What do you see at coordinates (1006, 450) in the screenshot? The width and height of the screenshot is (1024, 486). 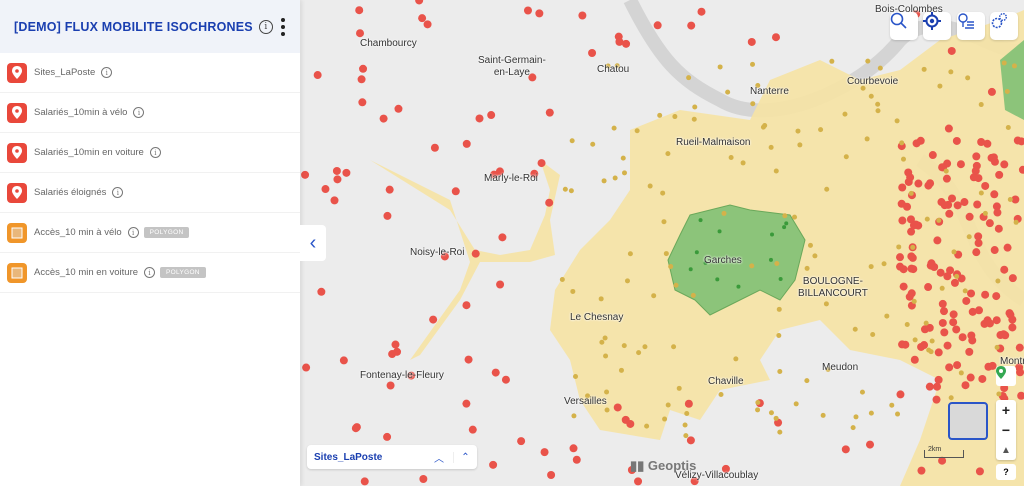 I see `compass-button: ▲` at bounding box center [1006, 450].